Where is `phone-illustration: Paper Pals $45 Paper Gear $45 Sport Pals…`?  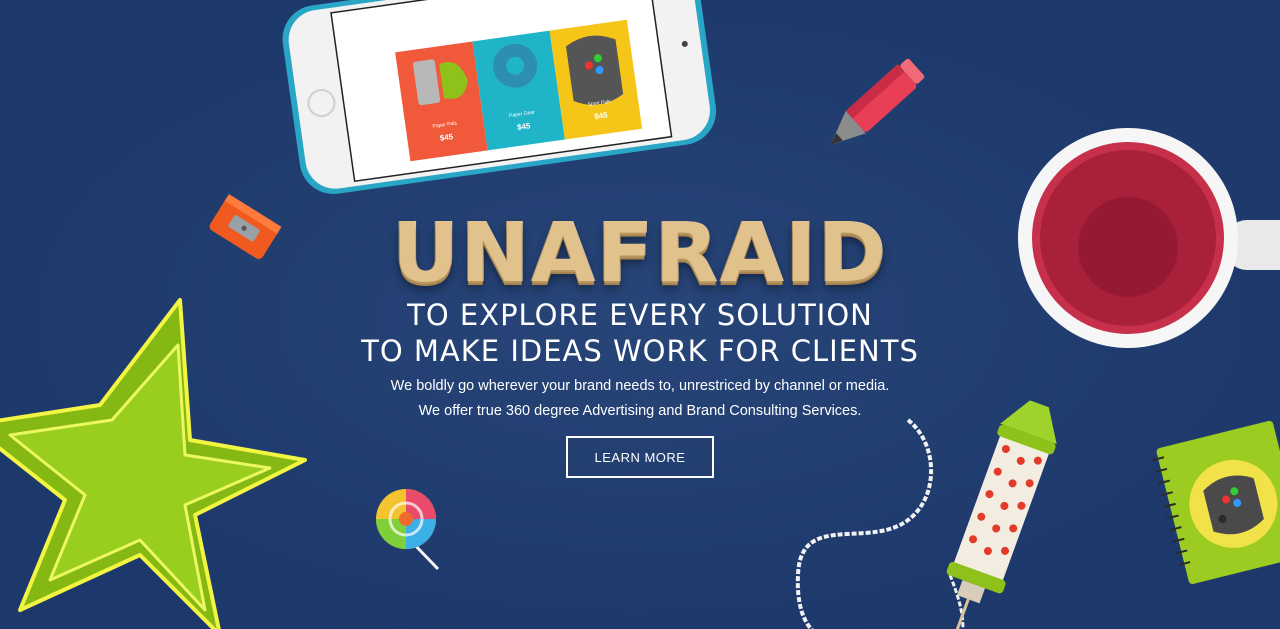
phone-illustration: Paper Pals $45 Paper Gear $45 Sport Pals… is located at coordinates (499, 97).